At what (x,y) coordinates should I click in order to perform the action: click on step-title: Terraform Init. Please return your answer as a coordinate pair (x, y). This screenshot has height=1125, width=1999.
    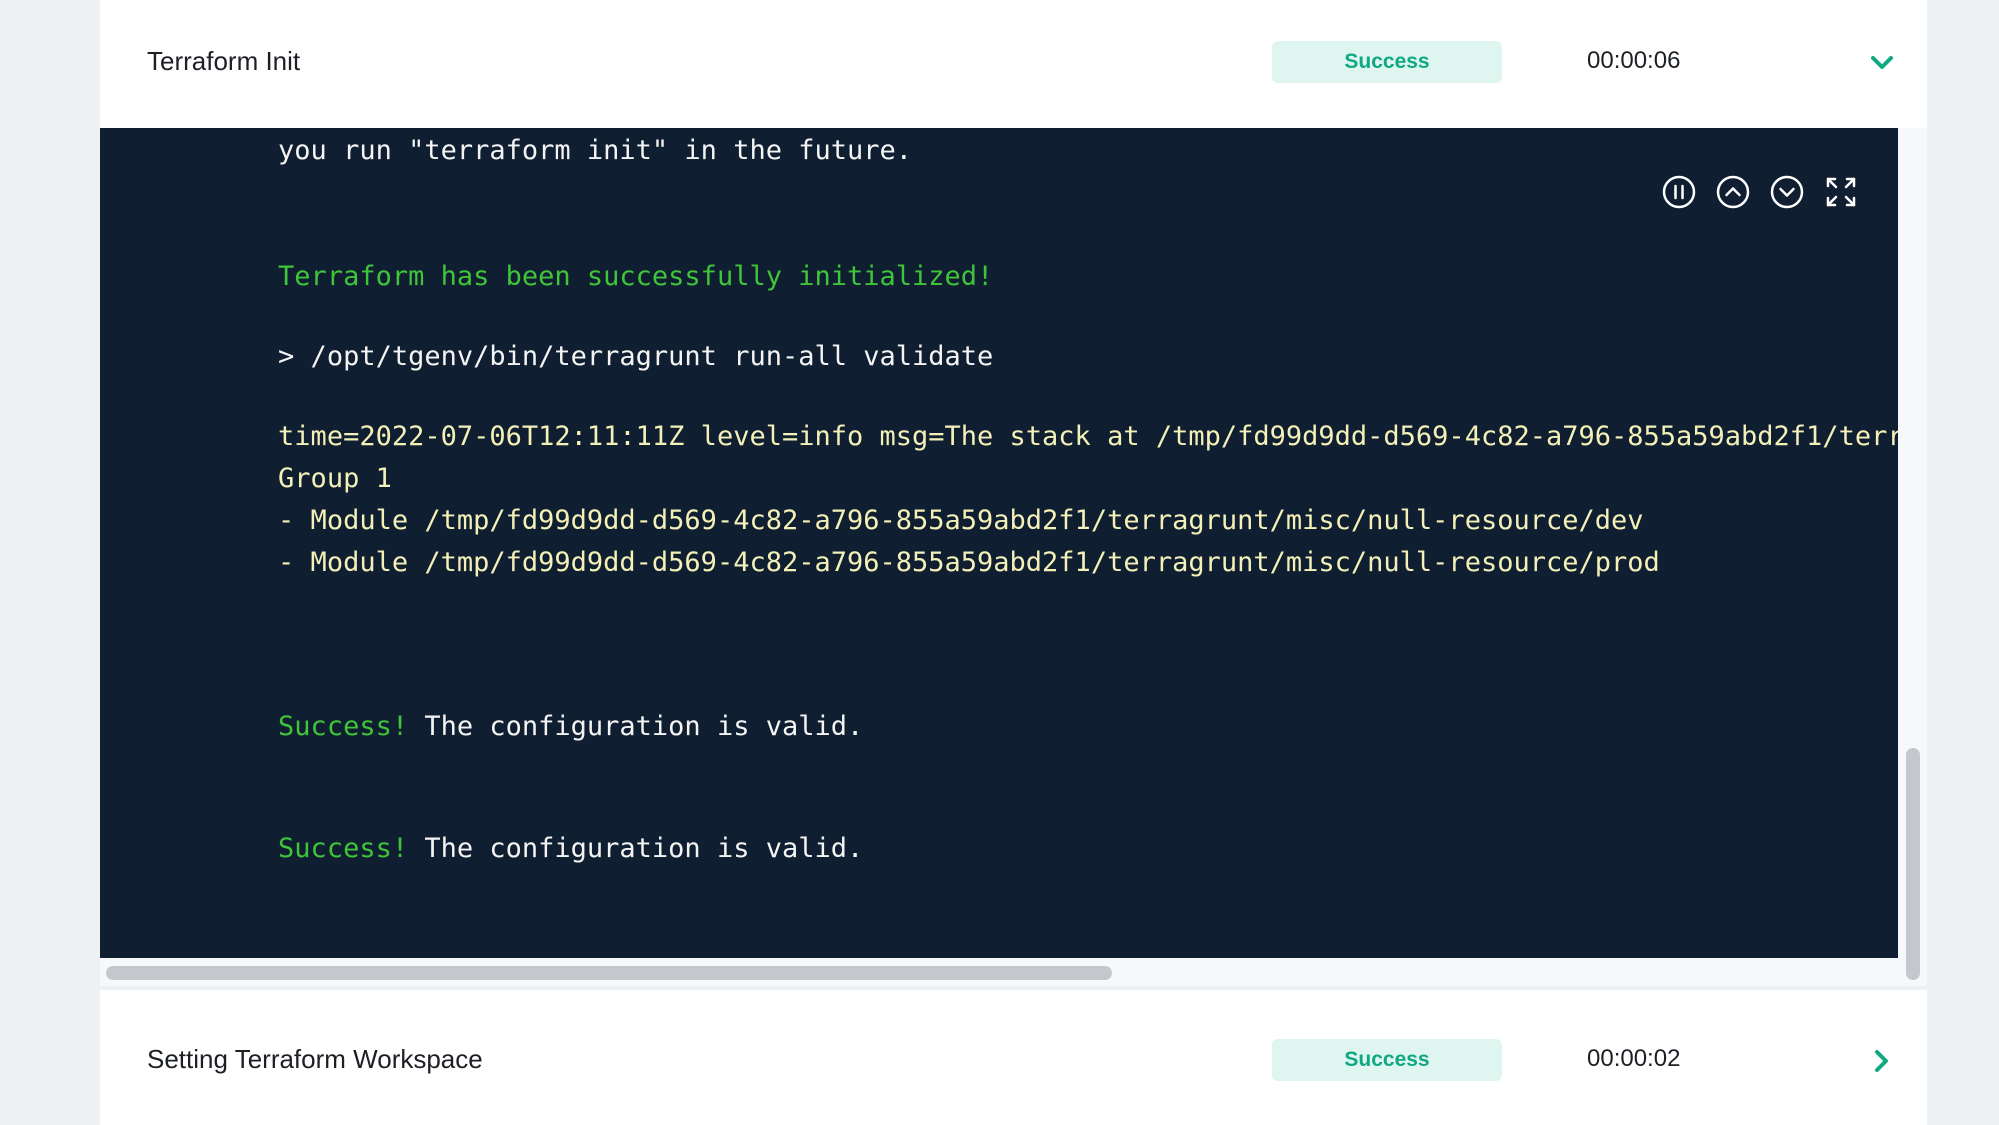
    Looking at the image, I should click on (224, 61).